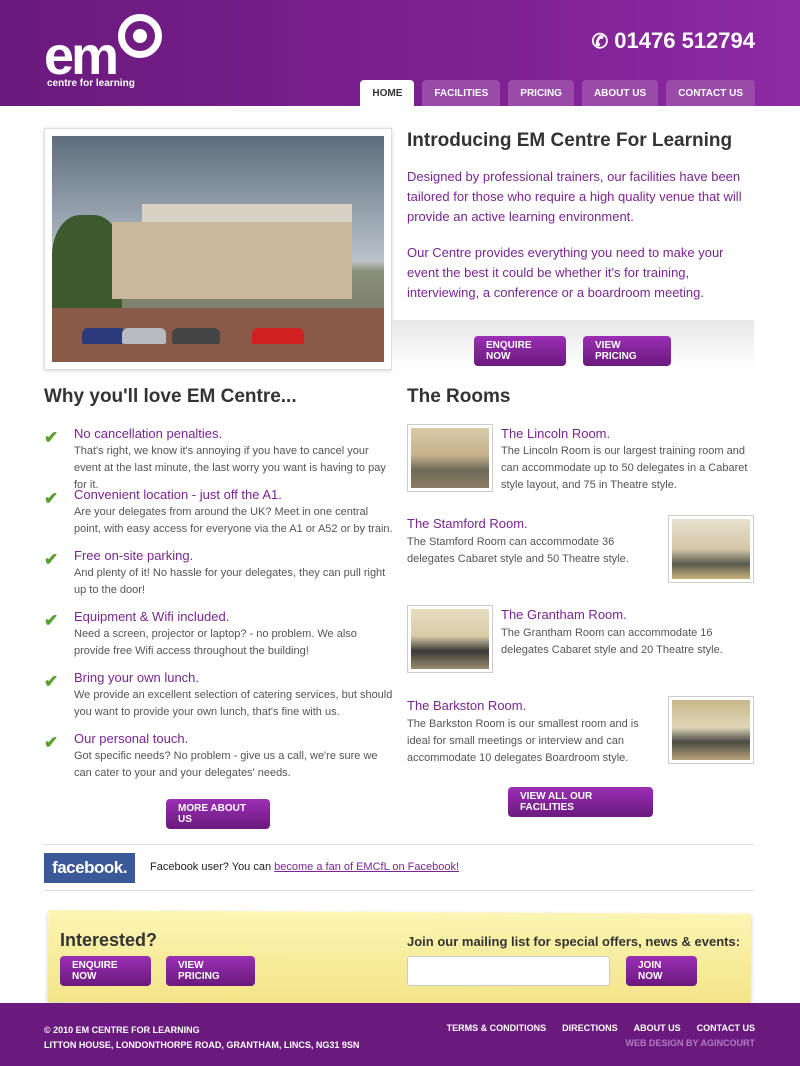 The height and width of the screenshot is (1066, 800). Describe the element at coordinates (710, 93) in the screenshot. I see `nav-tab-contact: CONTACT US` at that location.